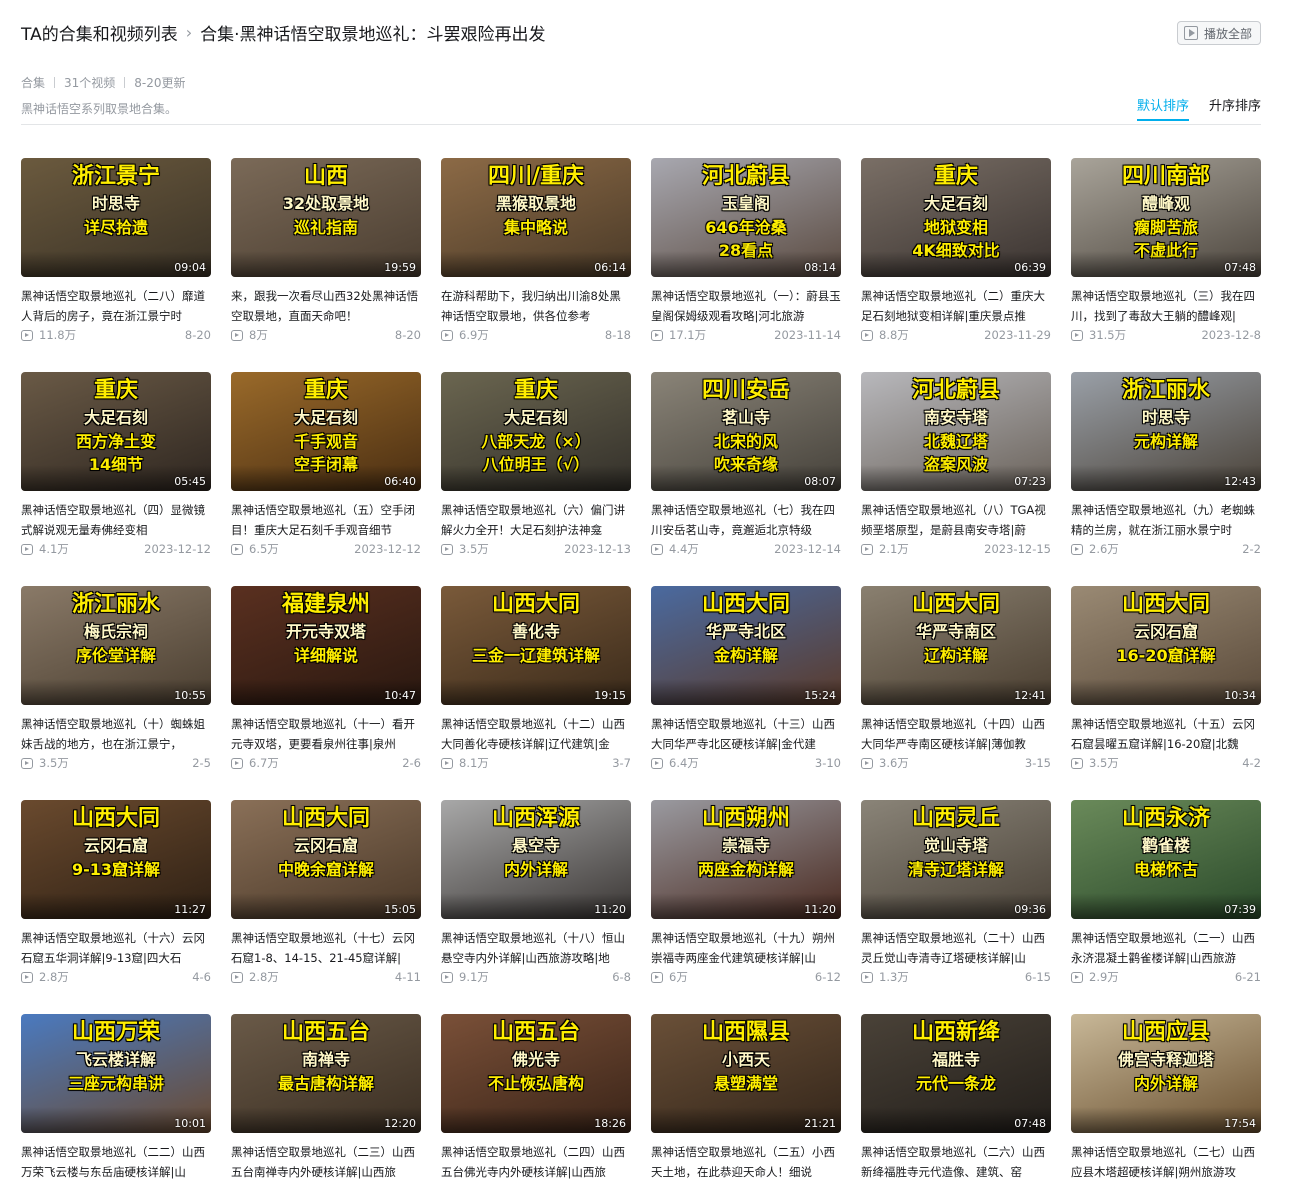 This screenshot has height=1186, width=1289. What do you see at coordinates (746, 948) in the screenshot?
I see `video-title: 黑神话悟空取景地巡礼（十九）朔州崇福寺两座金代建筑硬核详解|山` at bounding box center [746, 948].